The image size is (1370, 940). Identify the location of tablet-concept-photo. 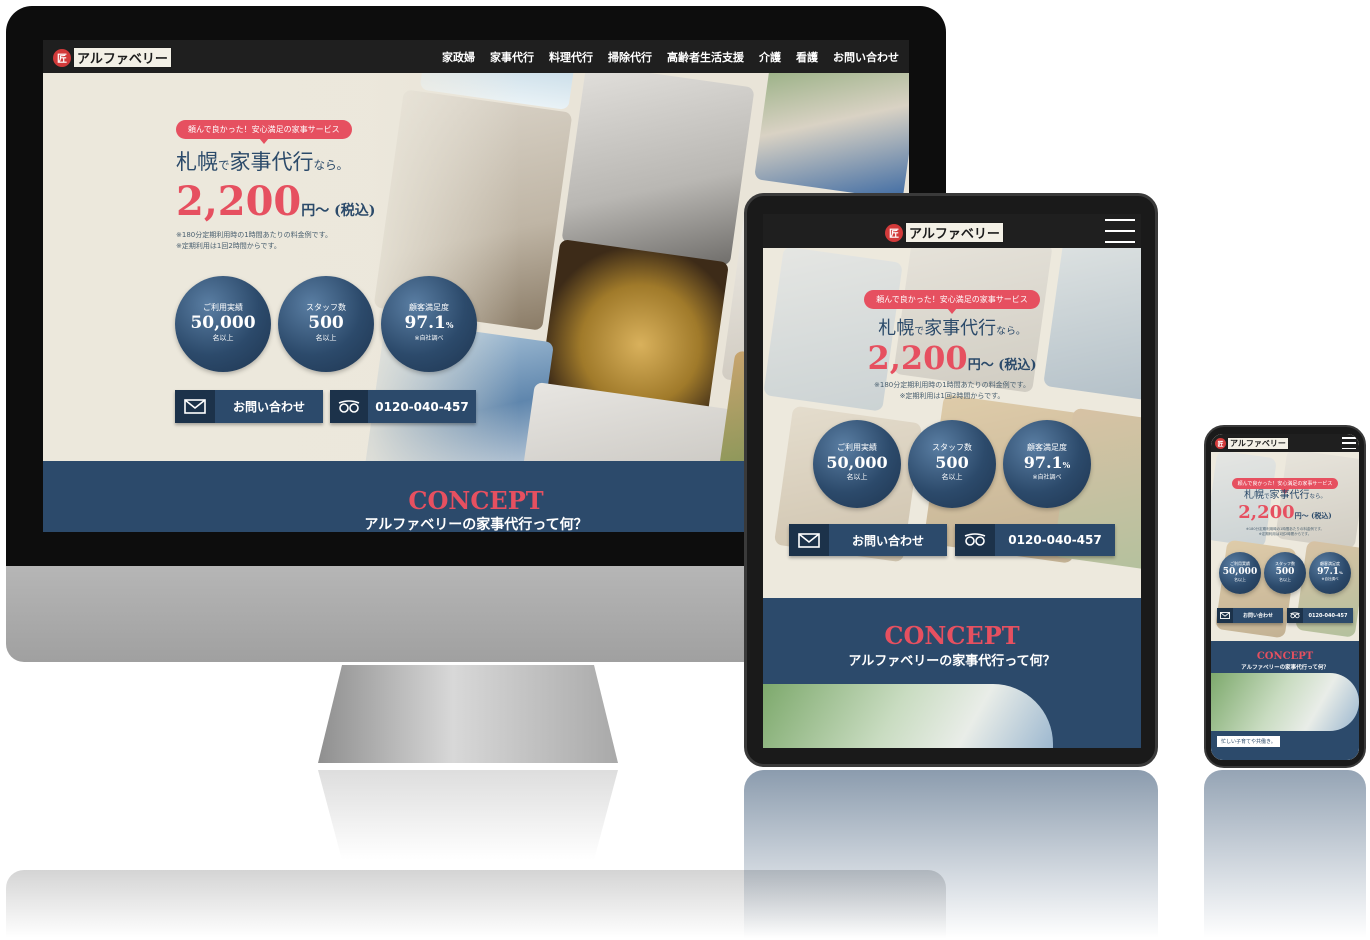
(908, 716).